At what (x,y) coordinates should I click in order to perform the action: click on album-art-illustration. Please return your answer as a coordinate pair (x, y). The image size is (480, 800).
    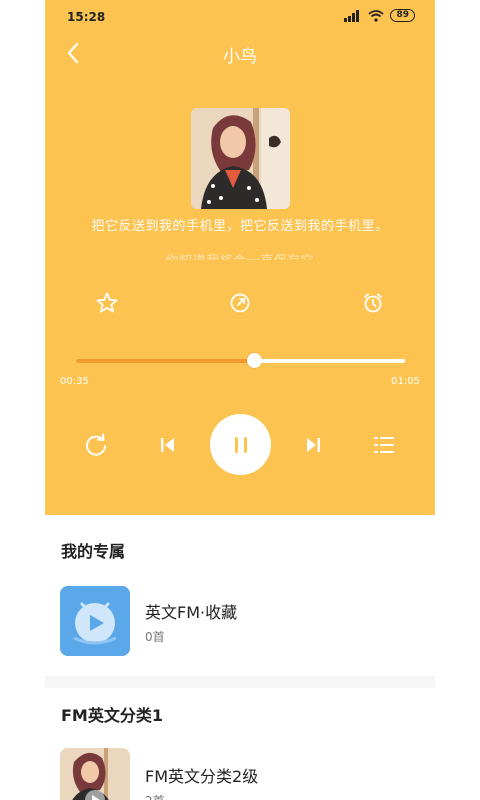
    Looking at the image, I should click on (240, 158).